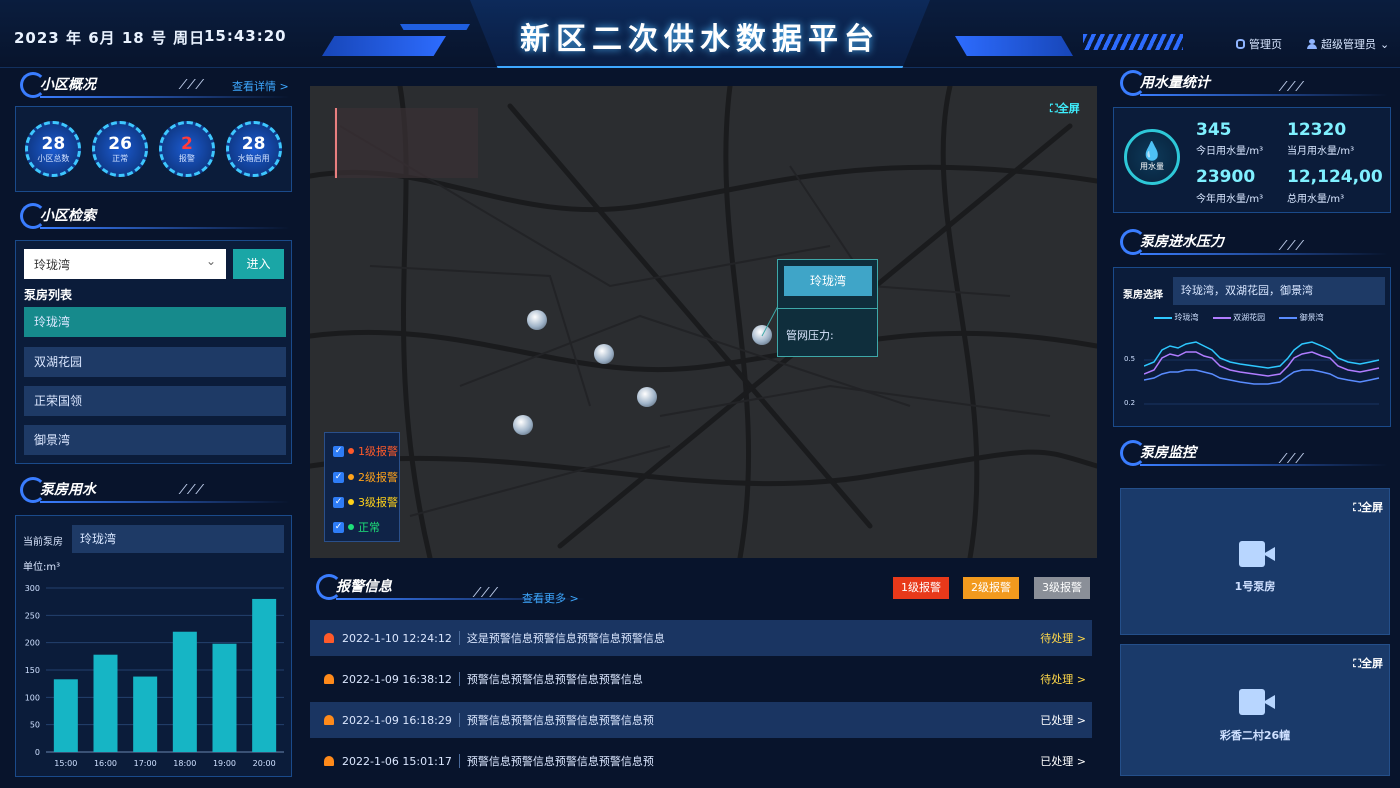  What do you see at coordinates (264, 763) in the screenshot?
I see `x-tick-label: 20:00` at bounding box center [264, 763].